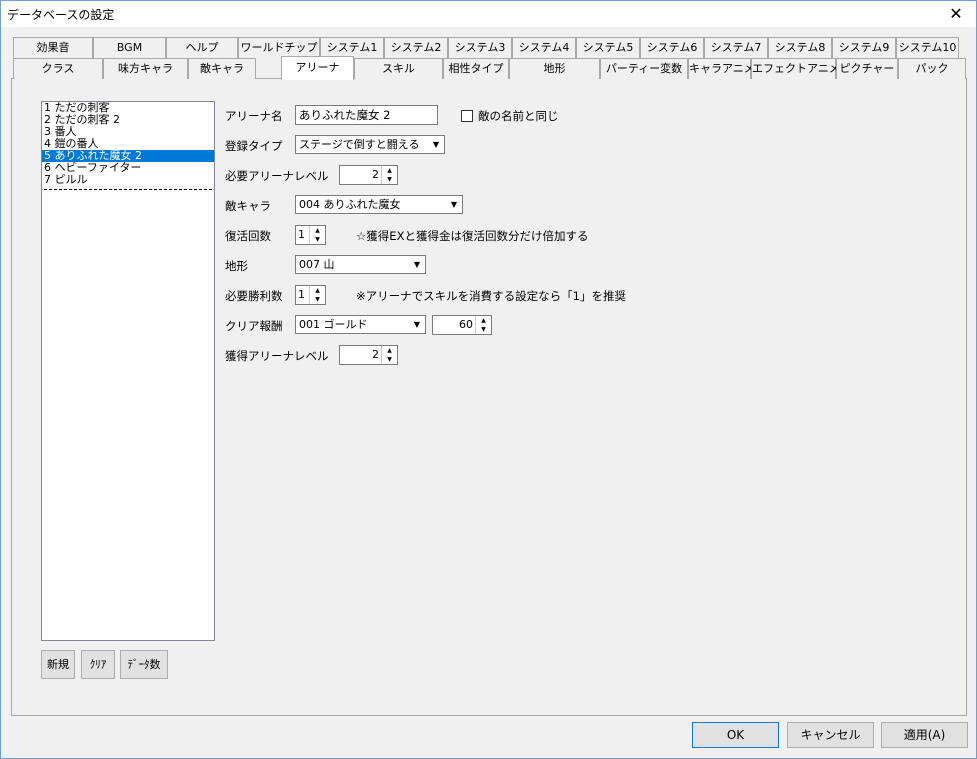 The height and width of the screenshot is (759, 977). What do you see at coordinates (366, 115) in the screenshot?
I see `arena-name-input: ありふれた魔女 2` at bounding box center [366, 115].